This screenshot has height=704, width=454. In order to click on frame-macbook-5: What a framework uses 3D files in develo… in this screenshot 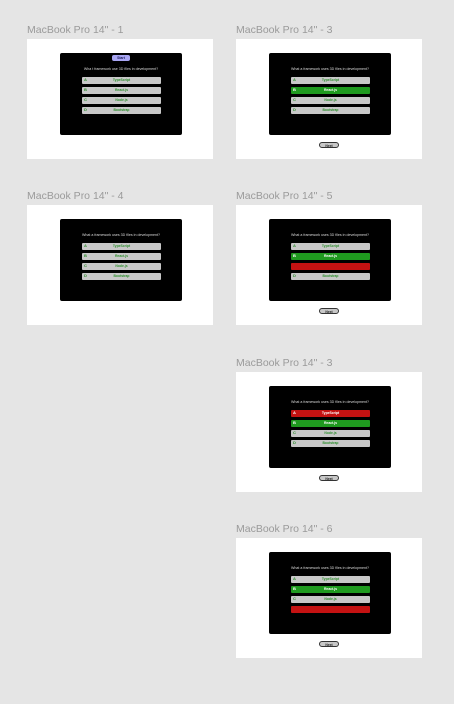, I will do `click(329, 265)`.